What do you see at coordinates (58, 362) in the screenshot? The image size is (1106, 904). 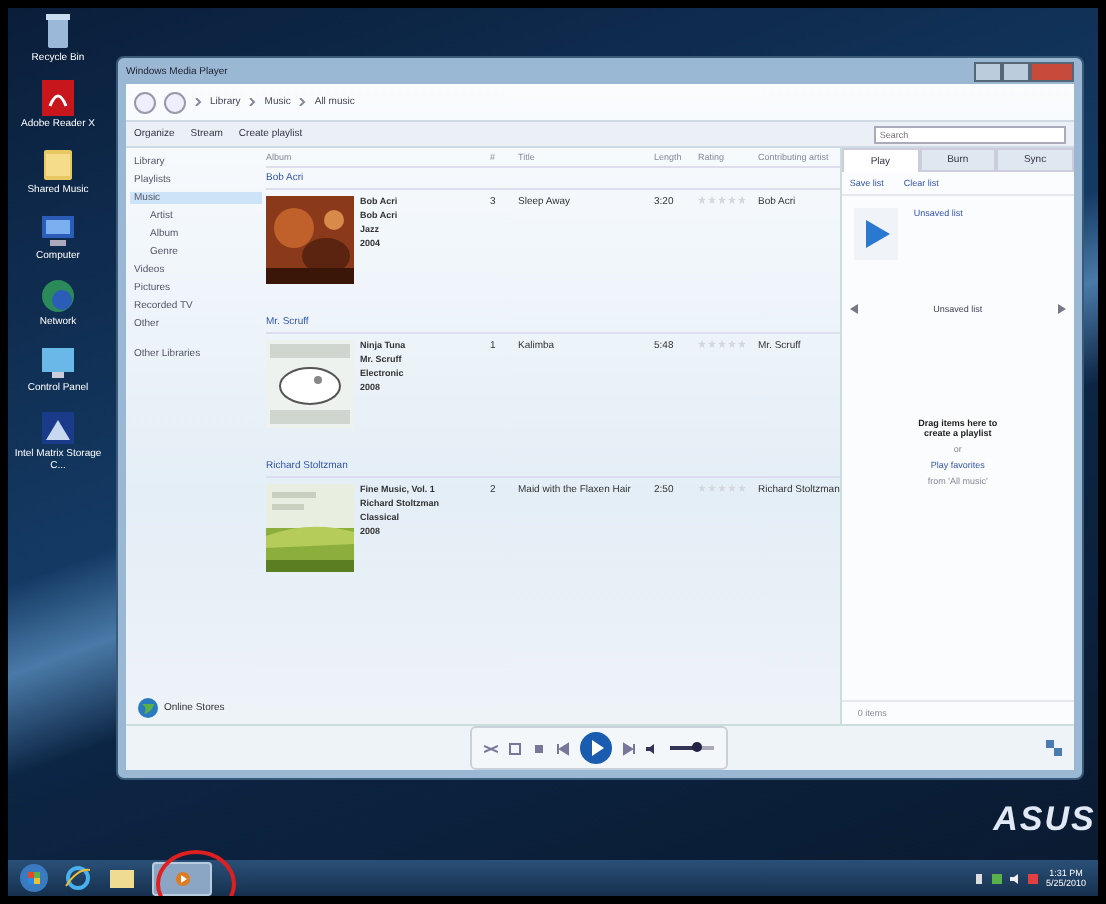 I see `monitor-icon` at bounding box center [58, 362].